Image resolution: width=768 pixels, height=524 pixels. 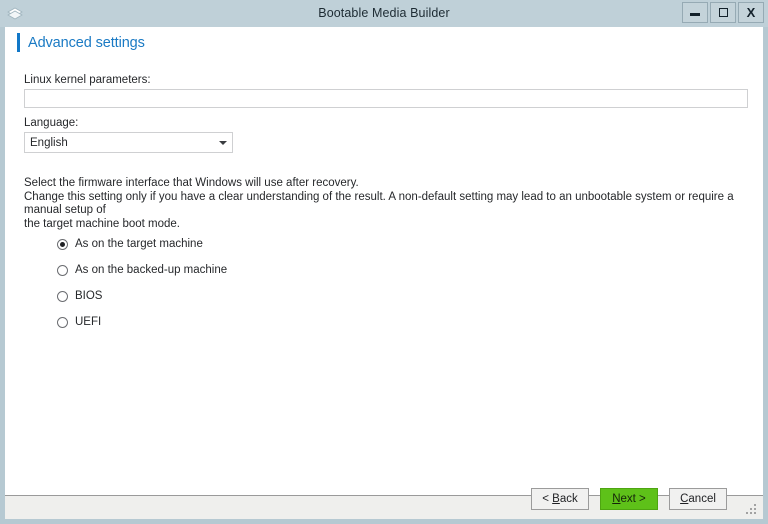 I want to click on next-button-label: Next >, so click(x=629, y=499).